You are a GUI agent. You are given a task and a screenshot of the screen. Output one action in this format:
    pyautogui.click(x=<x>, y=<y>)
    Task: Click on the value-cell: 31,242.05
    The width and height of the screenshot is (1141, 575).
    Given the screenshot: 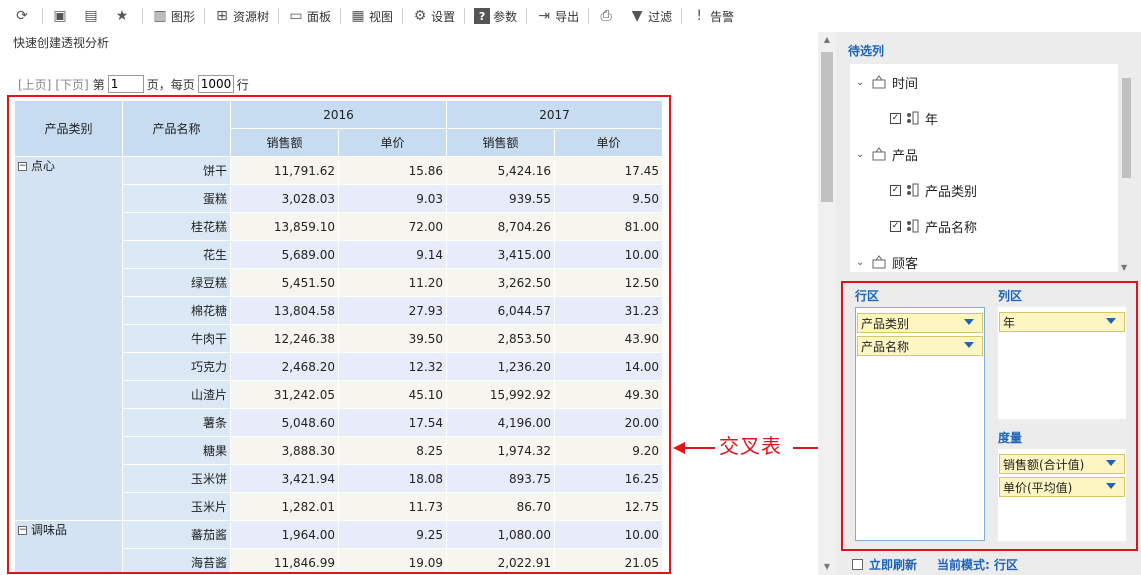 What is the action you would take?
    pyautogui.click(x=284, y=394)
    